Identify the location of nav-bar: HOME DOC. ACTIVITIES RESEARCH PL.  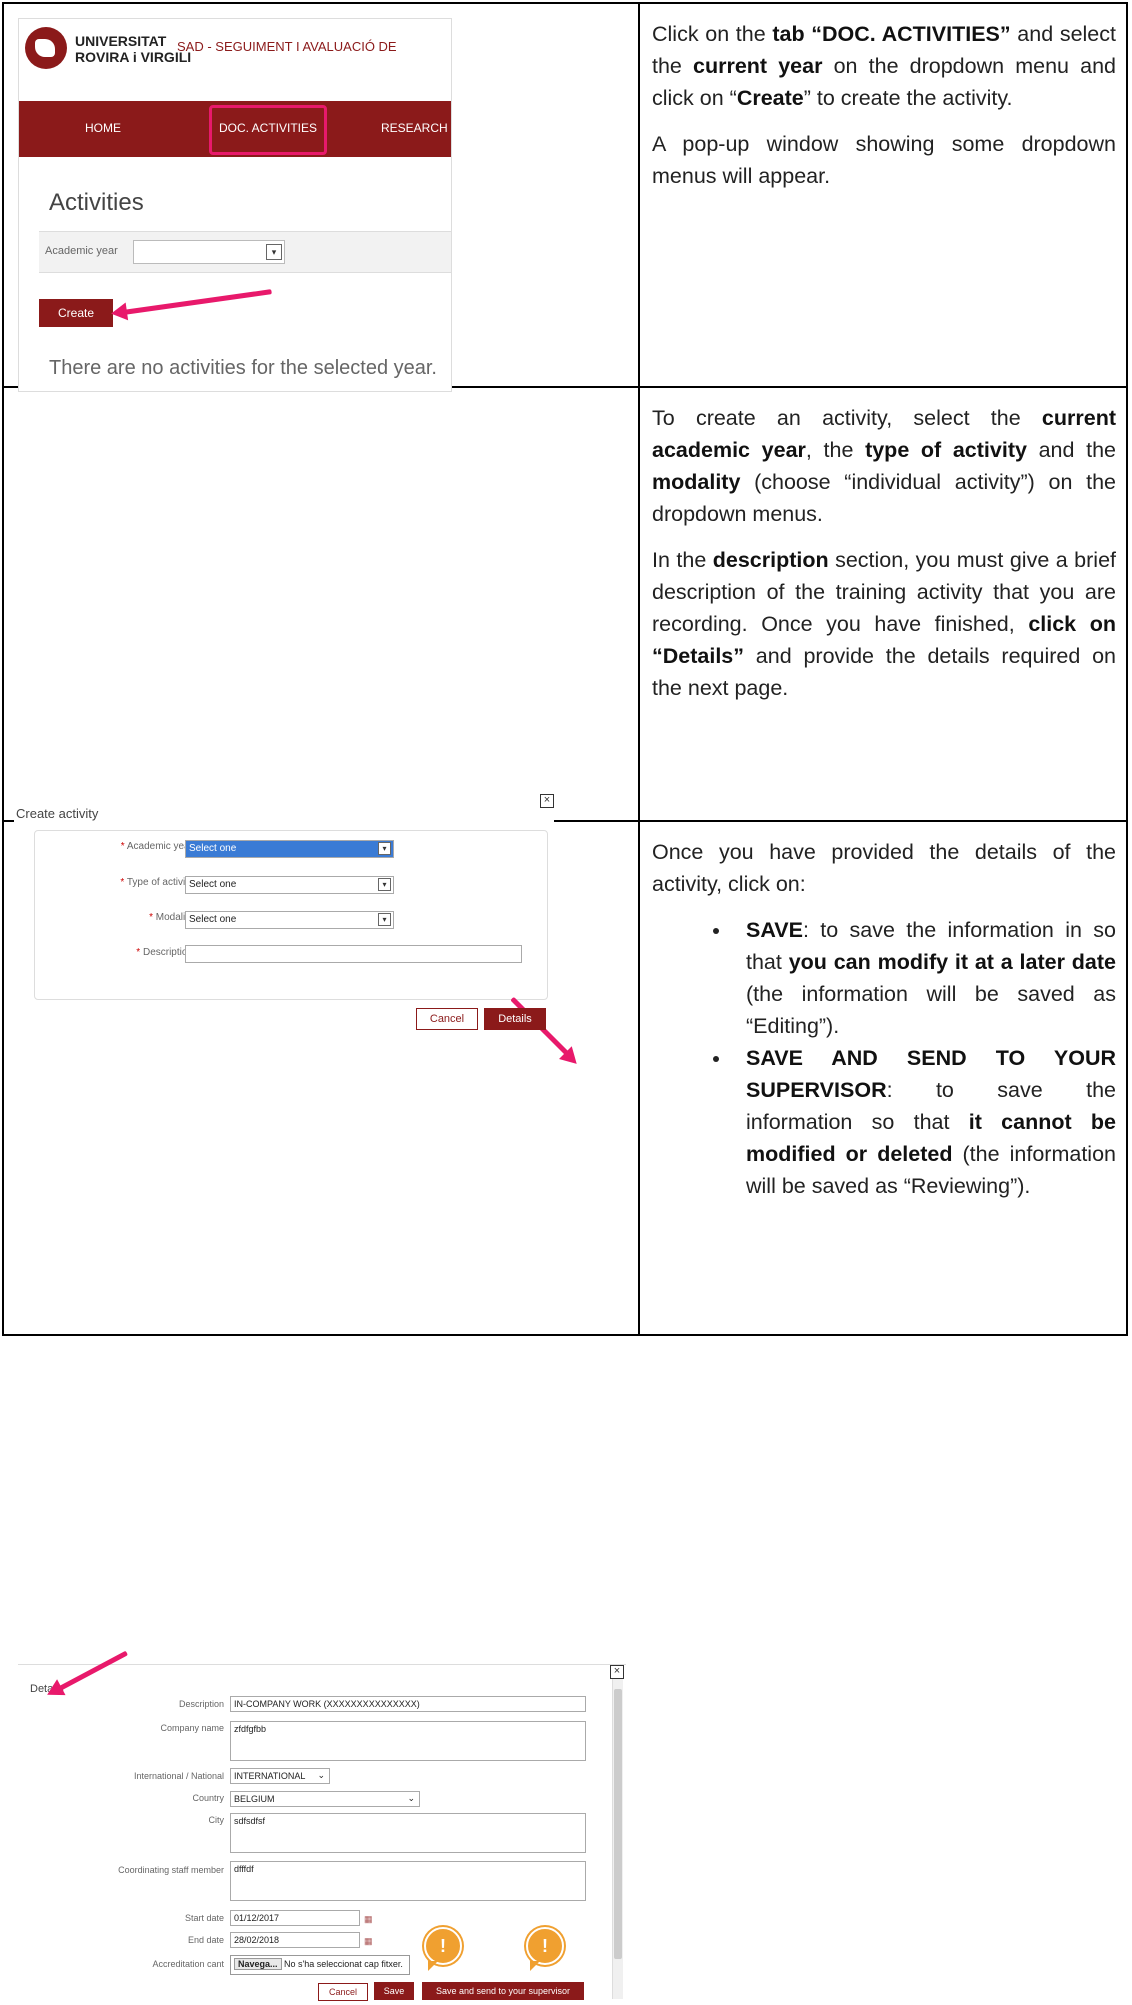
(242, 129).